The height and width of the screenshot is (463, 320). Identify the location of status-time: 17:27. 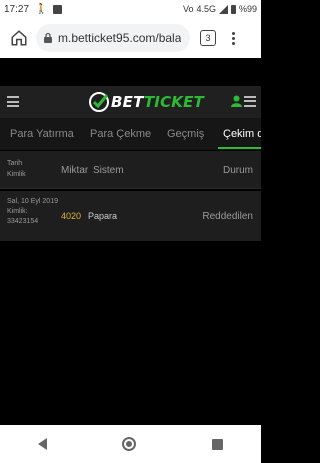
(17, 9).